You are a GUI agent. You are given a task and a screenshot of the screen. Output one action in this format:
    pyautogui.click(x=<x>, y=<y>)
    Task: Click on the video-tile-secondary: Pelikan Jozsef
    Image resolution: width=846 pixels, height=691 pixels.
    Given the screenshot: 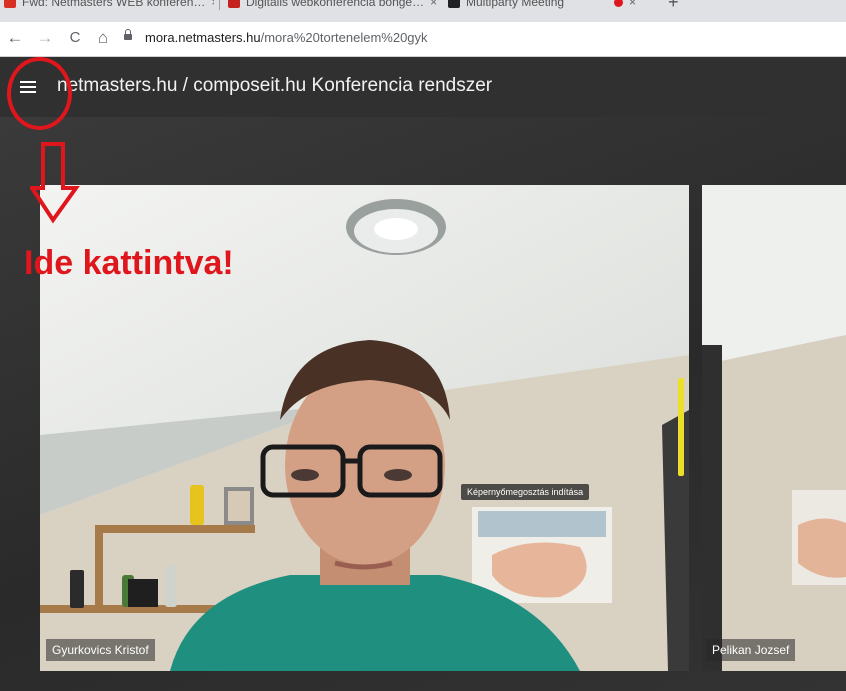 What is the action you would take?
    pyautogui.click(x=774, y=428)
    